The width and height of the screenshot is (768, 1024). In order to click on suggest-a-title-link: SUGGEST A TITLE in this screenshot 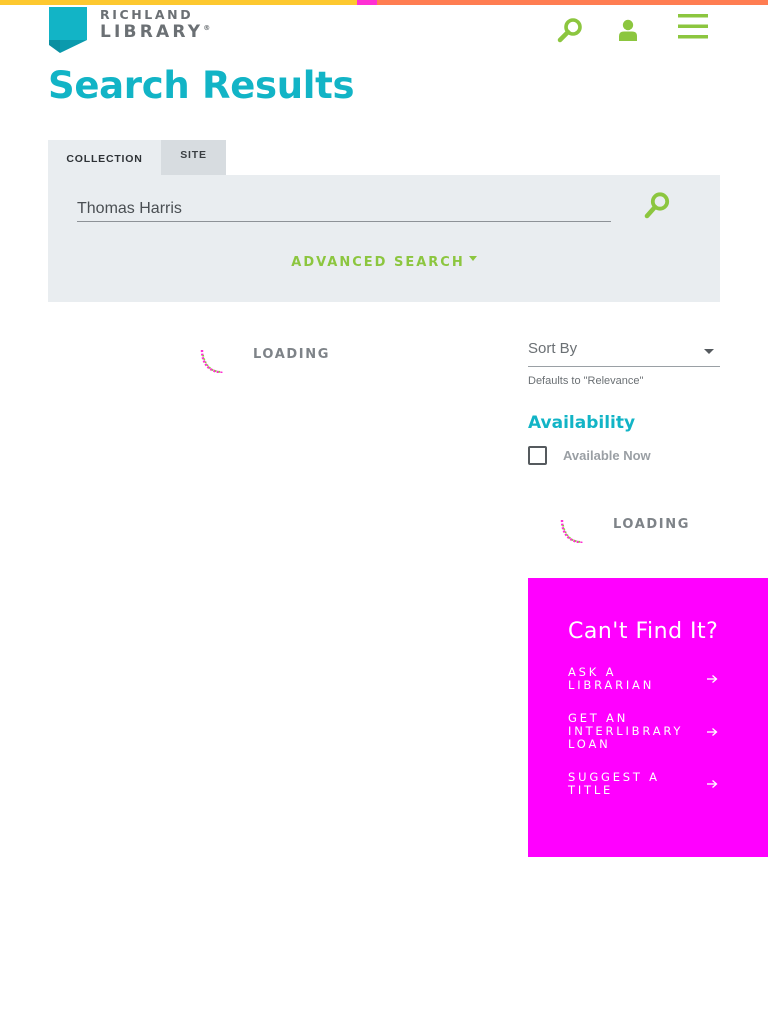, I will do `click(643, 784)`.